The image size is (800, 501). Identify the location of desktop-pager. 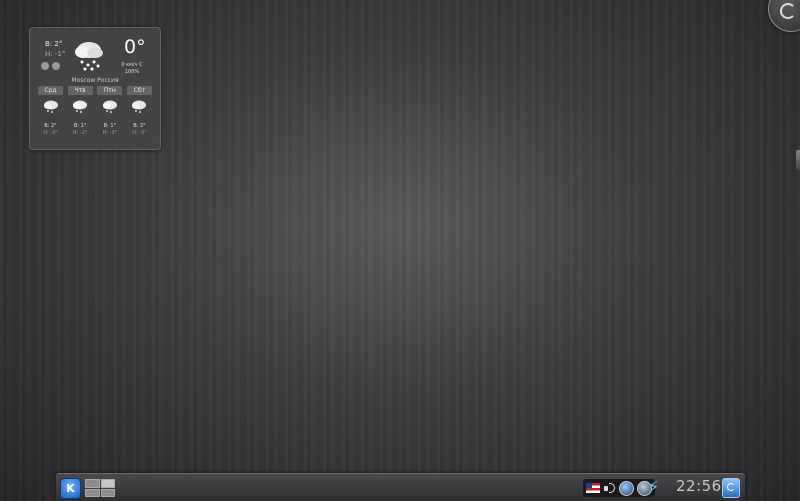
(100, 488).